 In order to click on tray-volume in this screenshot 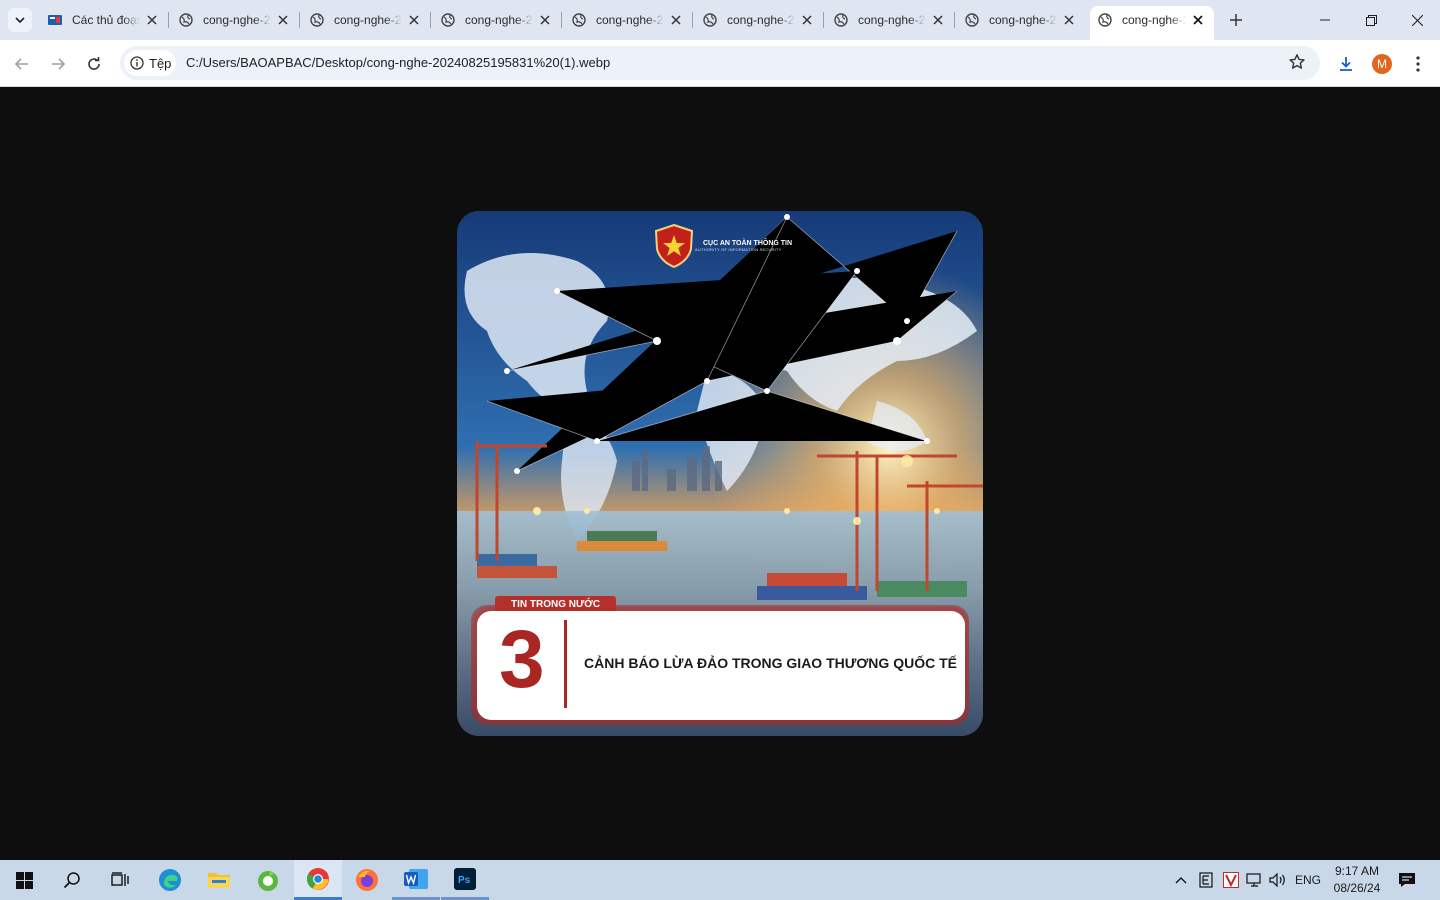, I will do `click(1278, 880)`.